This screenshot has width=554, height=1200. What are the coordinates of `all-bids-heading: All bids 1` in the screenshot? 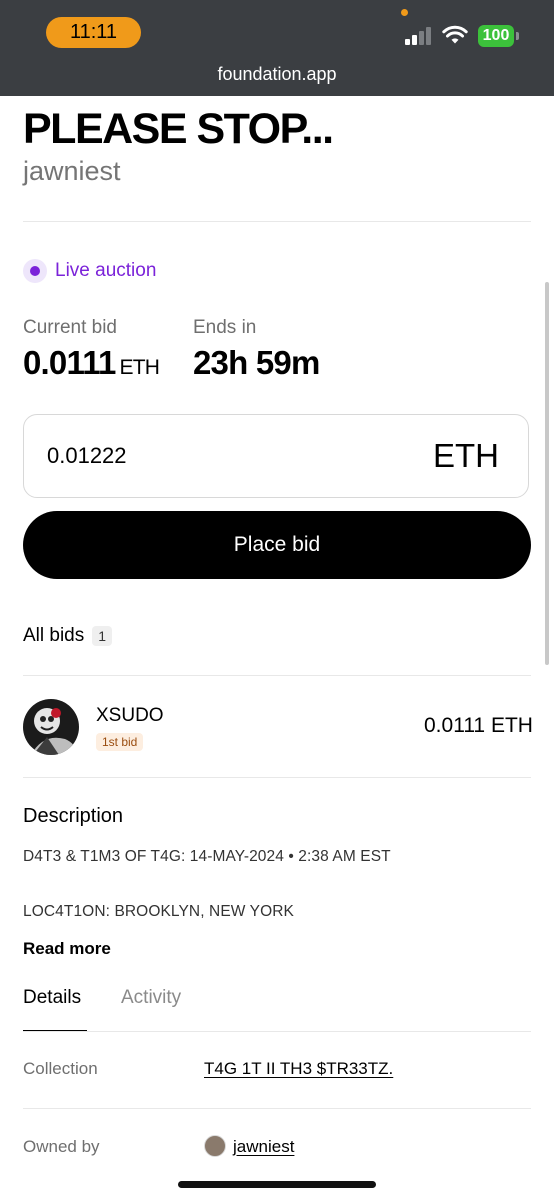 It's located at (68, 636).